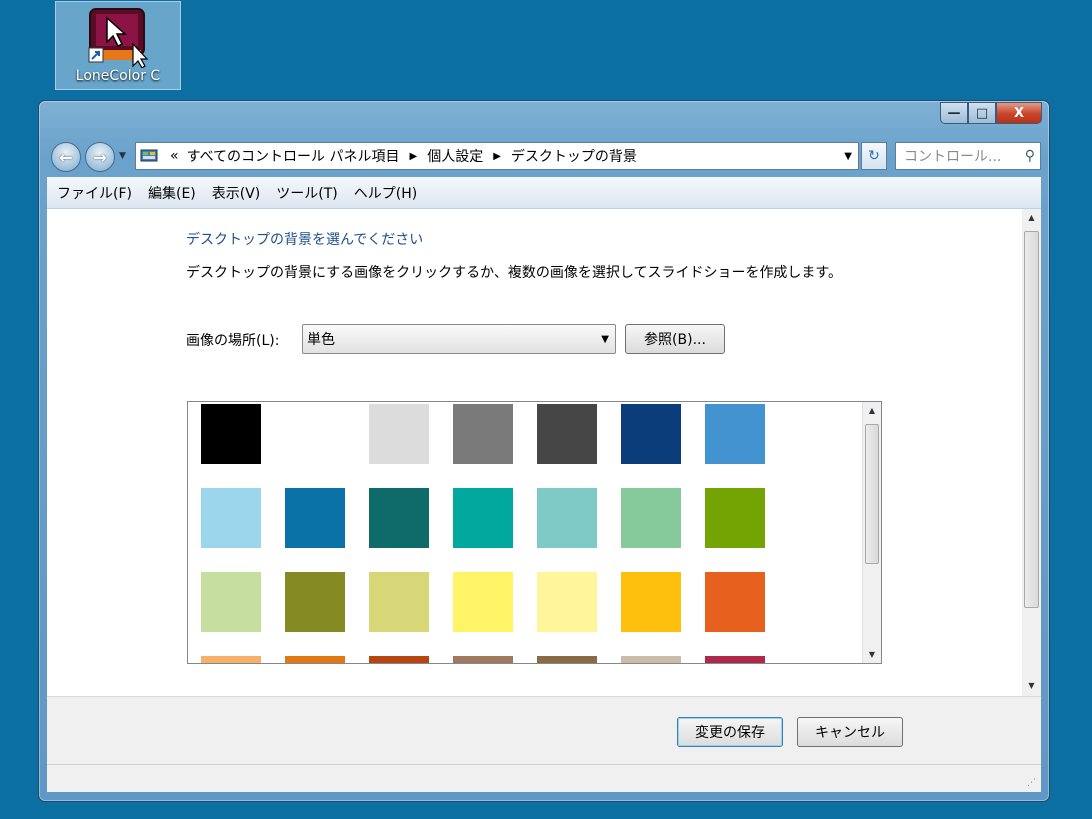 This screenshot has height=819, width=1092. What do you see at coordinates (94, 193) in the screenshot?
I see `menu-file: ファイル(F)` at bounding box center [94, 193].